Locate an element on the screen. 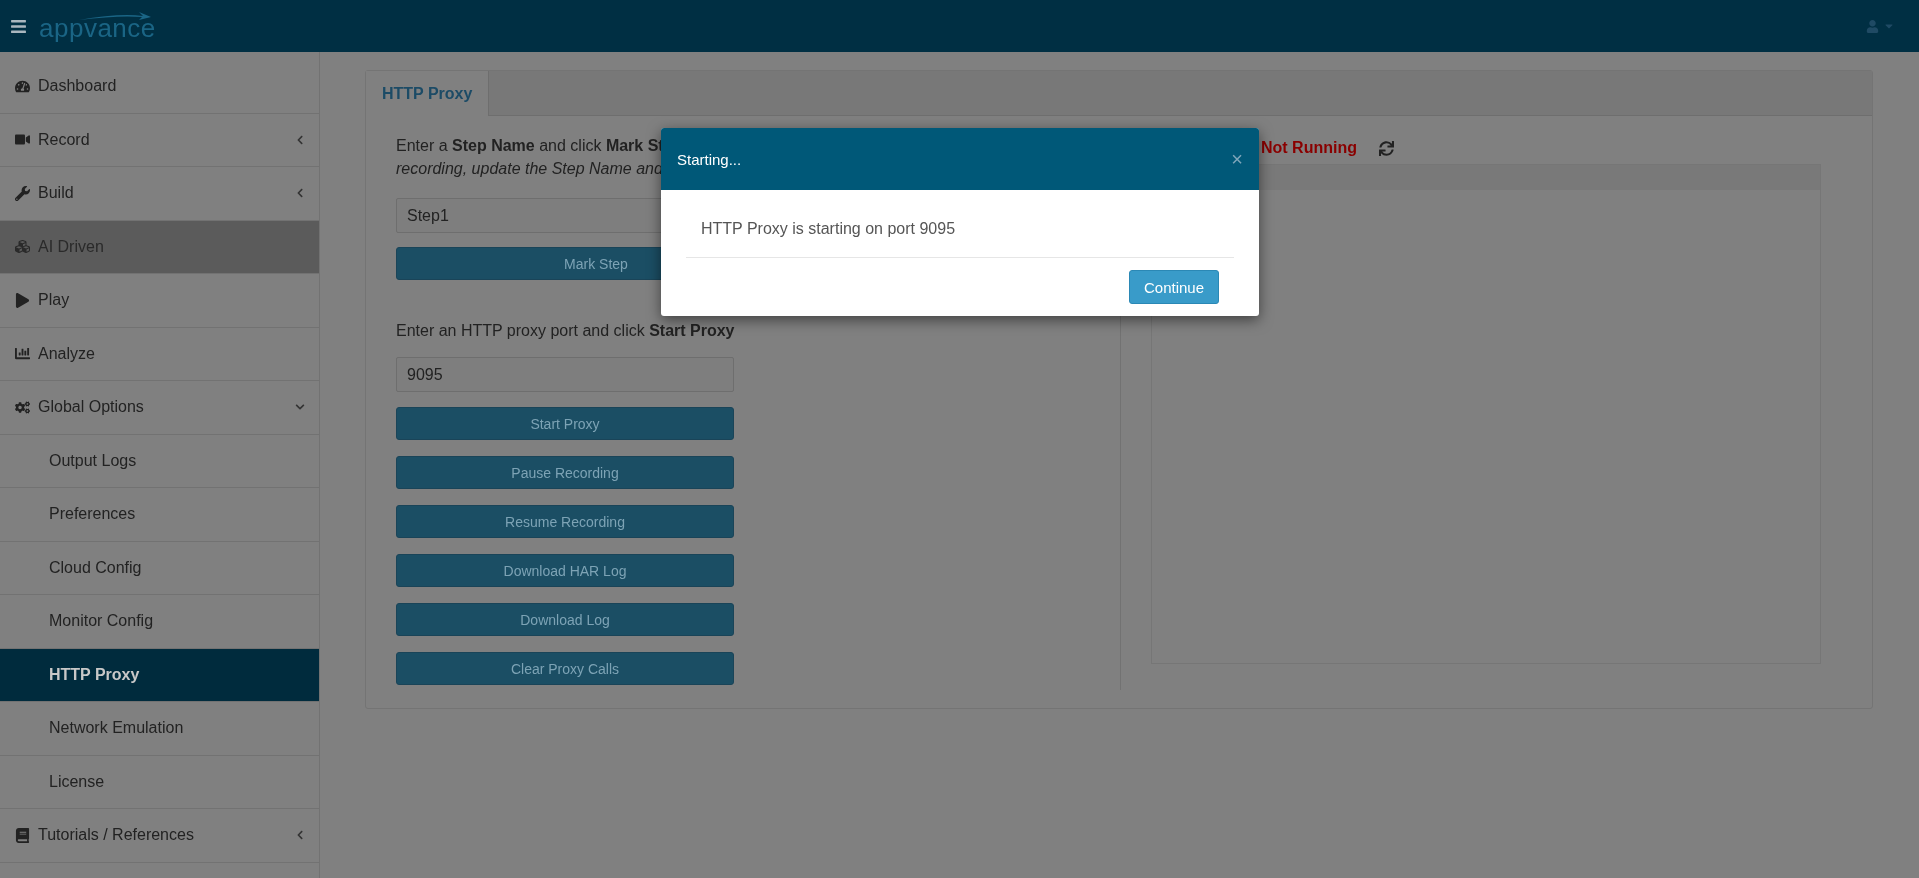  video-camera-icon is located at coordinates (22, 140).